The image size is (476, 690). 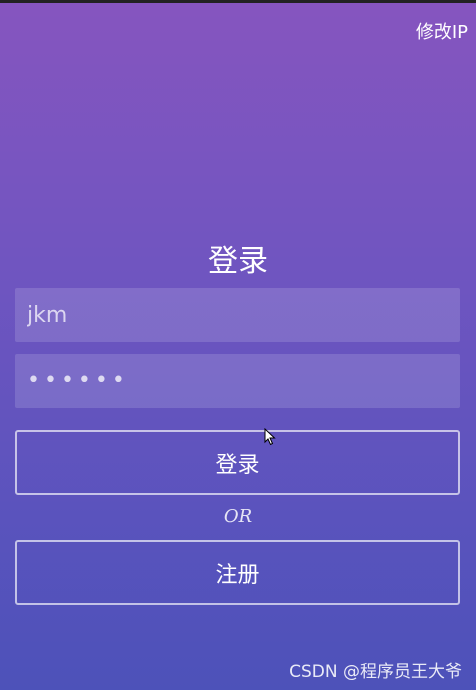 What do you see at coordinates (375, 672) in the screenshot?
I see `watermark: CSDN @程序员王大爷` at bounding box center [375, 672].